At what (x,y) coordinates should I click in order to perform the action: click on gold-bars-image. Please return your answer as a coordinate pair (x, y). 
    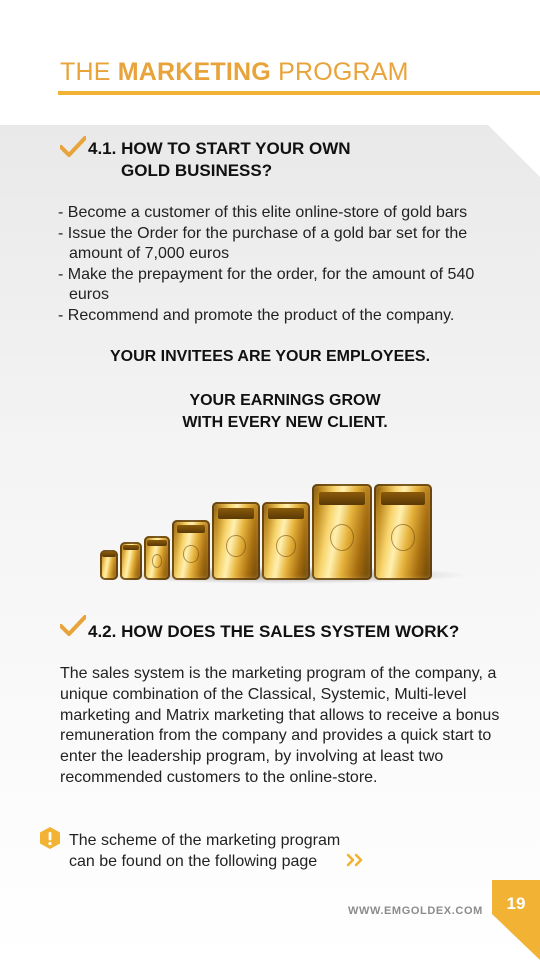
    Looking at the image, I should click on (285, 530).